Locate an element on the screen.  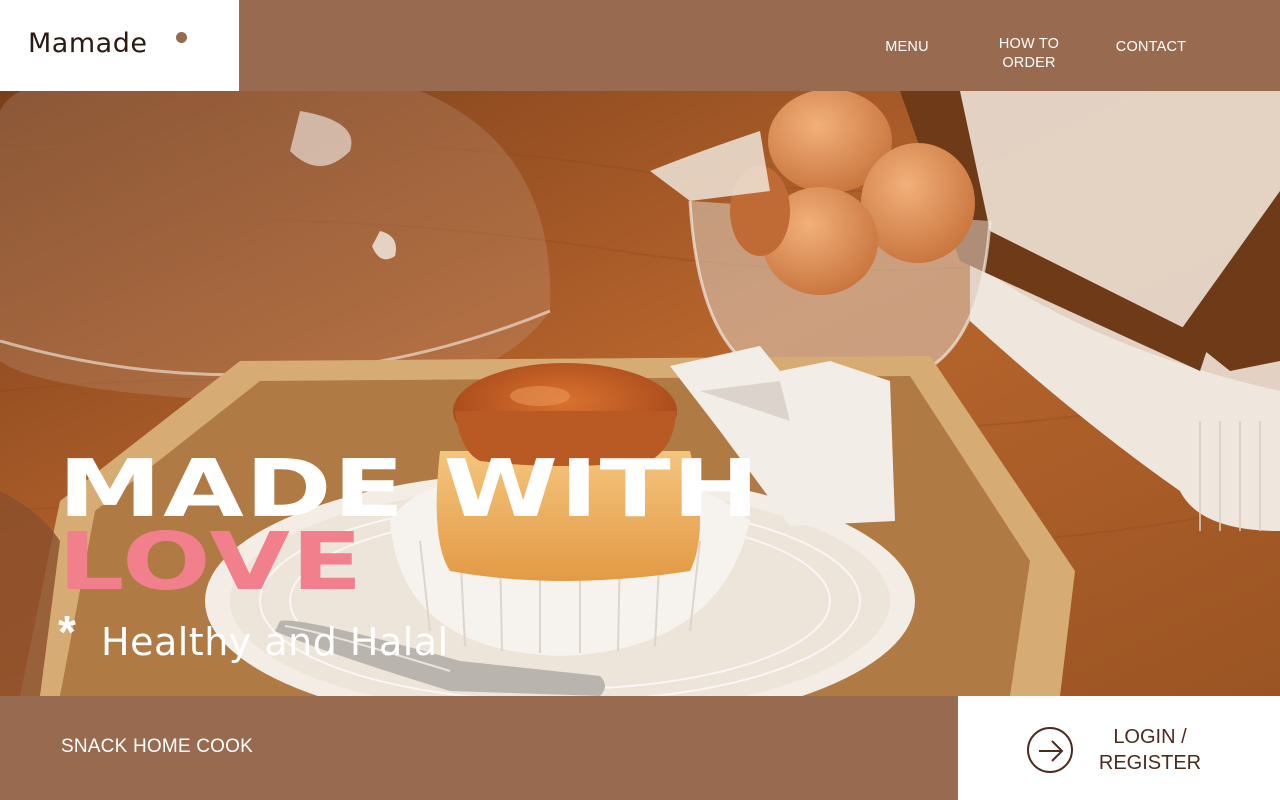
login-register-button: LOGIN / REGISTER is located at coordinates (1119, 748).